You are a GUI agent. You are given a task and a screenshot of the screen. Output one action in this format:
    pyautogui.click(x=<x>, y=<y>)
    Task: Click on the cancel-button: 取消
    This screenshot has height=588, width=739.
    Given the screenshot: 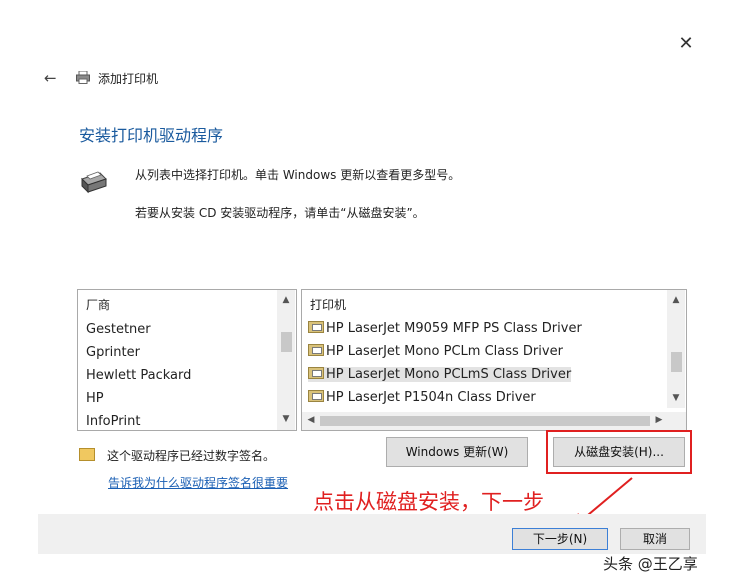 What is the action you would take?
    pyautogui.click(x=655, y=539)
    